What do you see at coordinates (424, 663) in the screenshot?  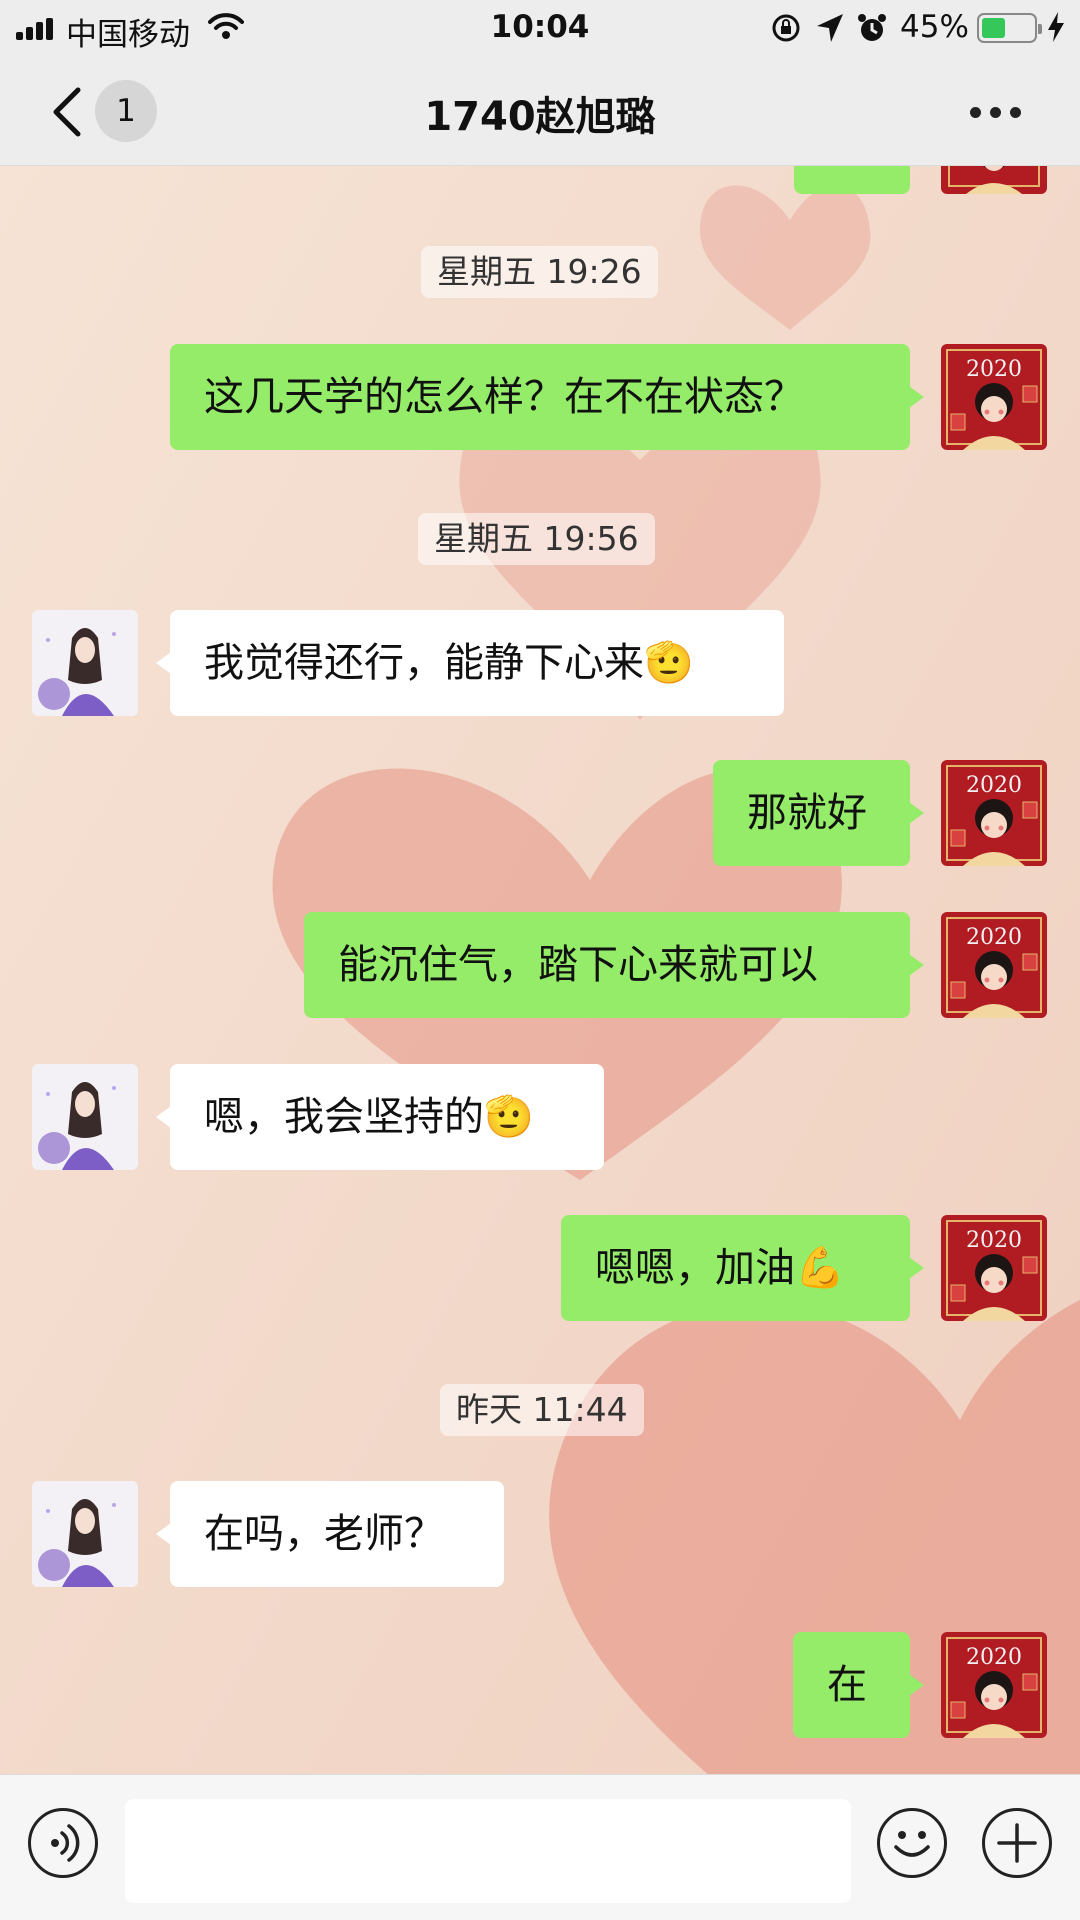 I see `message-text: 我觉得还行，能静下心来` at bounding box center [424, 663].